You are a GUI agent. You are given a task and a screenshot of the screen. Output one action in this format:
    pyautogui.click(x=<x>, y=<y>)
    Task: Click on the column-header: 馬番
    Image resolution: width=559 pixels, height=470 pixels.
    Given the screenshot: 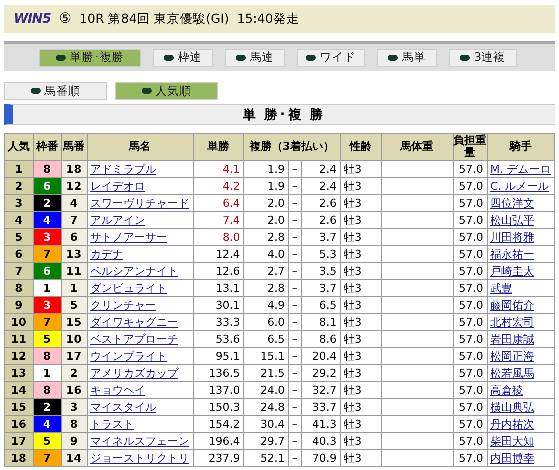 What is the action you would take?
    pyautogui.click(x=74, y=147)
    